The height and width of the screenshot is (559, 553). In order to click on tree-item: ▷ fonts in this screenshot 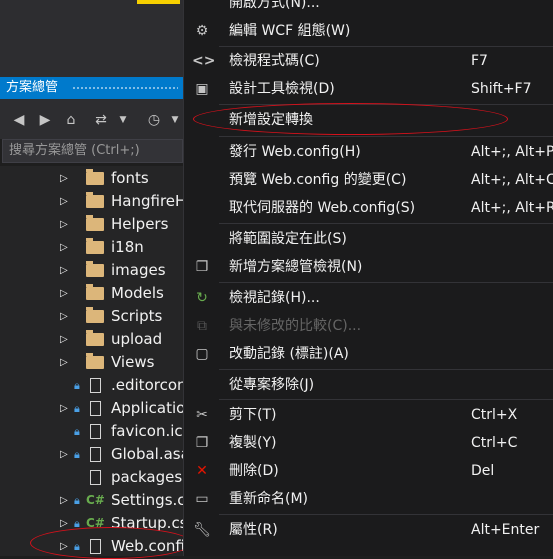, I will do `click(91, 178)`.